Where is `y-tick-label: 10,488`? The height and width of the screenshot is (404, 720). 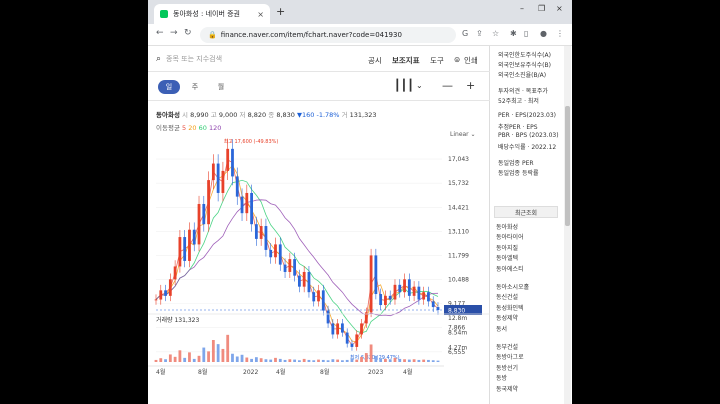 y-tick-label: 10,488 is located at coordinates (458, 280).